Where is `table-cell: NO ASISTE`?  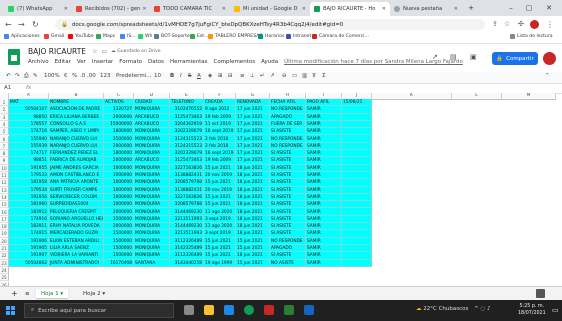
table-cell: NO ASISTE is located at coordinates (288, 263).